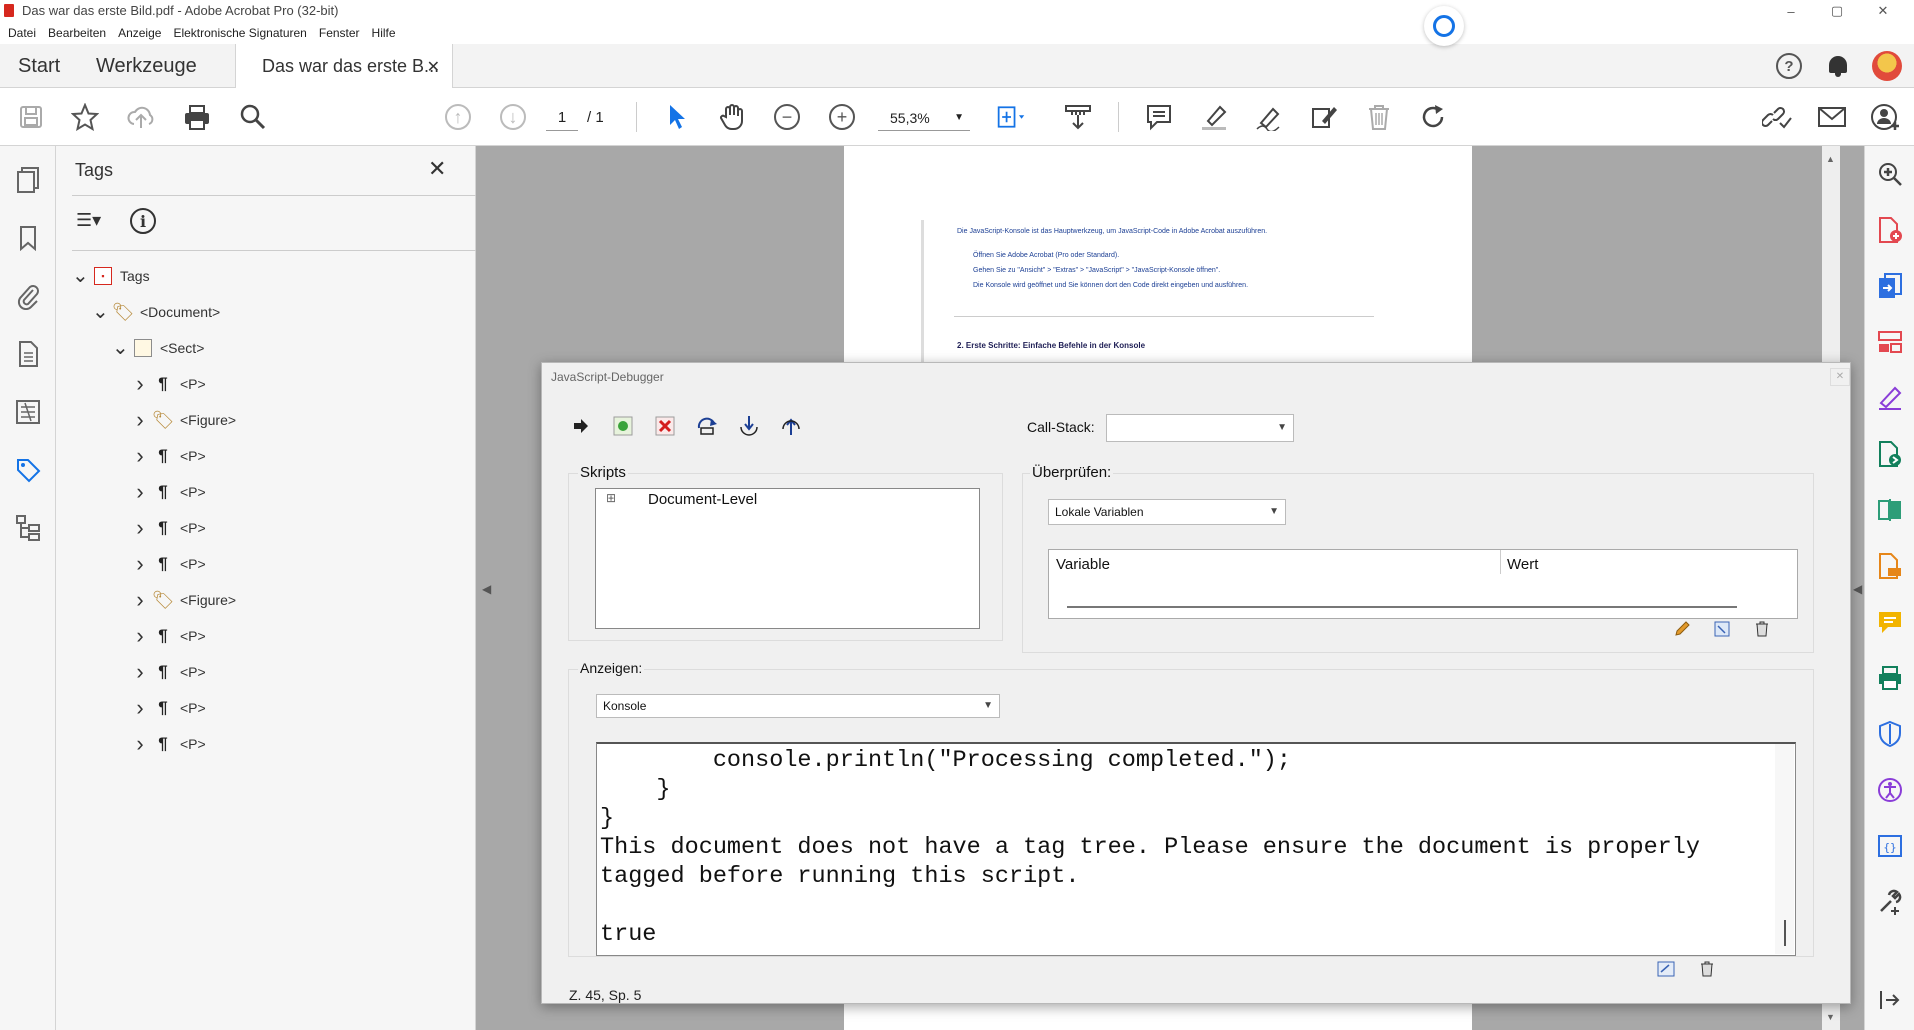 The image size is (1914, 1030). What do you see at coordinates (88, 220) in the screenshot?
I see `options-menu-icon: ☰▾` at bounding box center [88, 220].